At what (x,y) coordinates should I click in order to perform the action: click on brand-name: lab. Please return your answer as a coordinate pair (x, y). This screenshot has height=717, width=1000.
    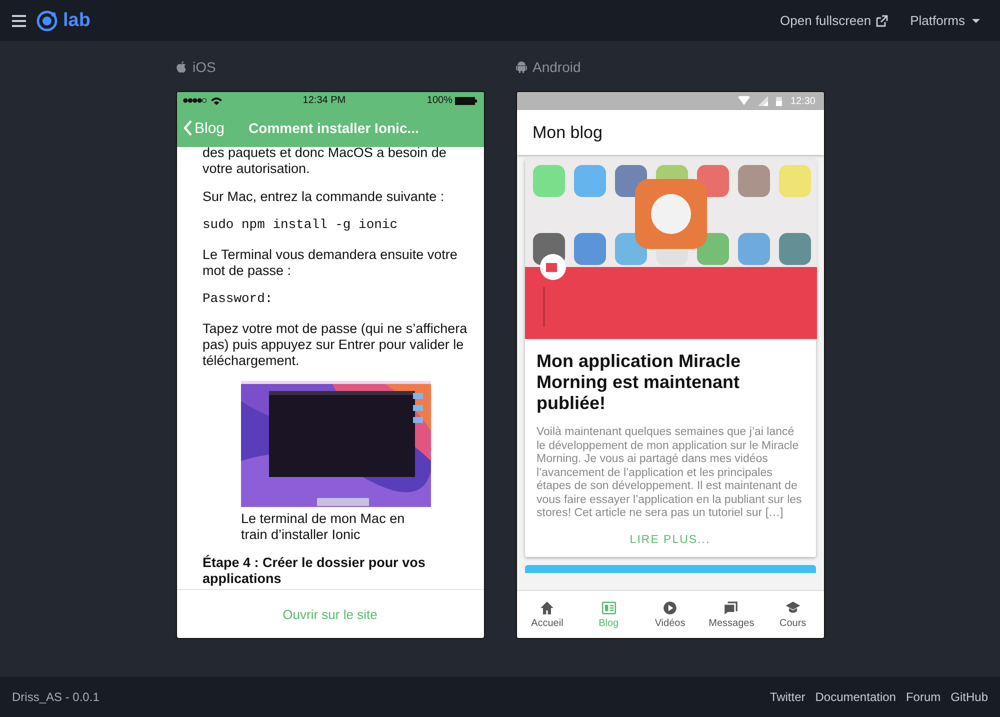
    Looking at the image, I should click on (76, 21).